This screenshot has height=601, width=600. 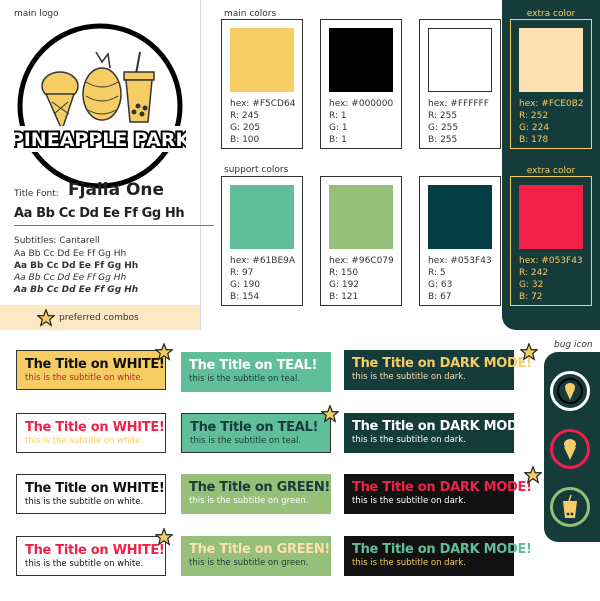 What do you see at coordinates (551, 14) in the screenshot?
I see `extra-color-label: extra color` at bounding box center [551, 14].